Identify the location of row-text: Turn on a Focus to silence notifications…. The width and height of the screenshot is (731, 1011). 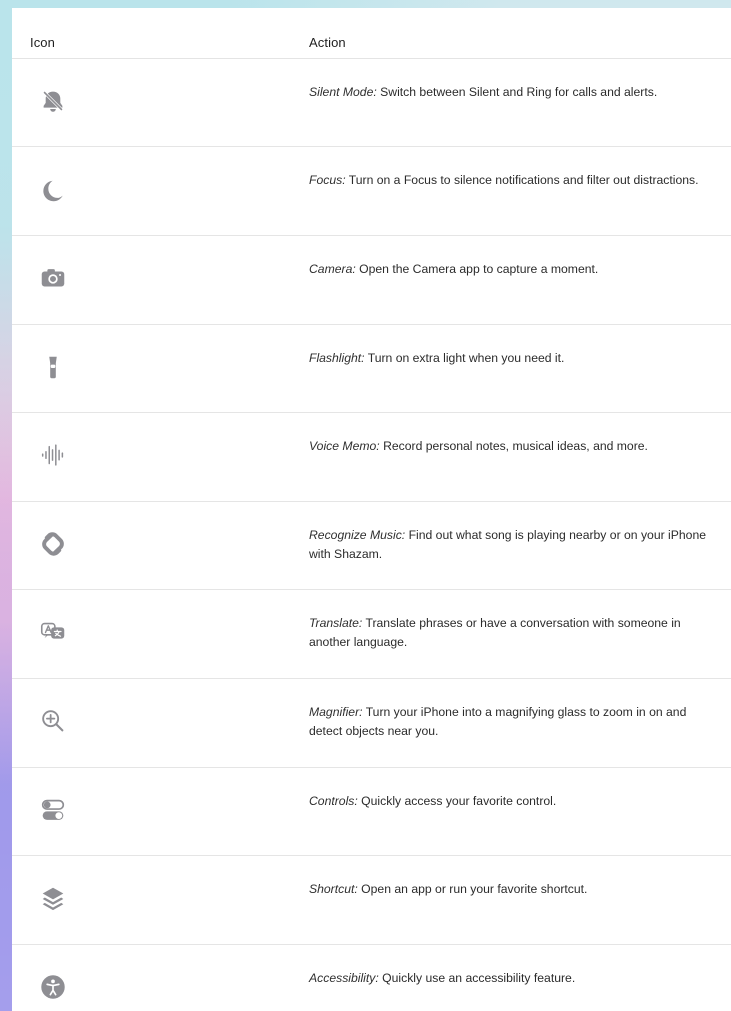
(523, 180).